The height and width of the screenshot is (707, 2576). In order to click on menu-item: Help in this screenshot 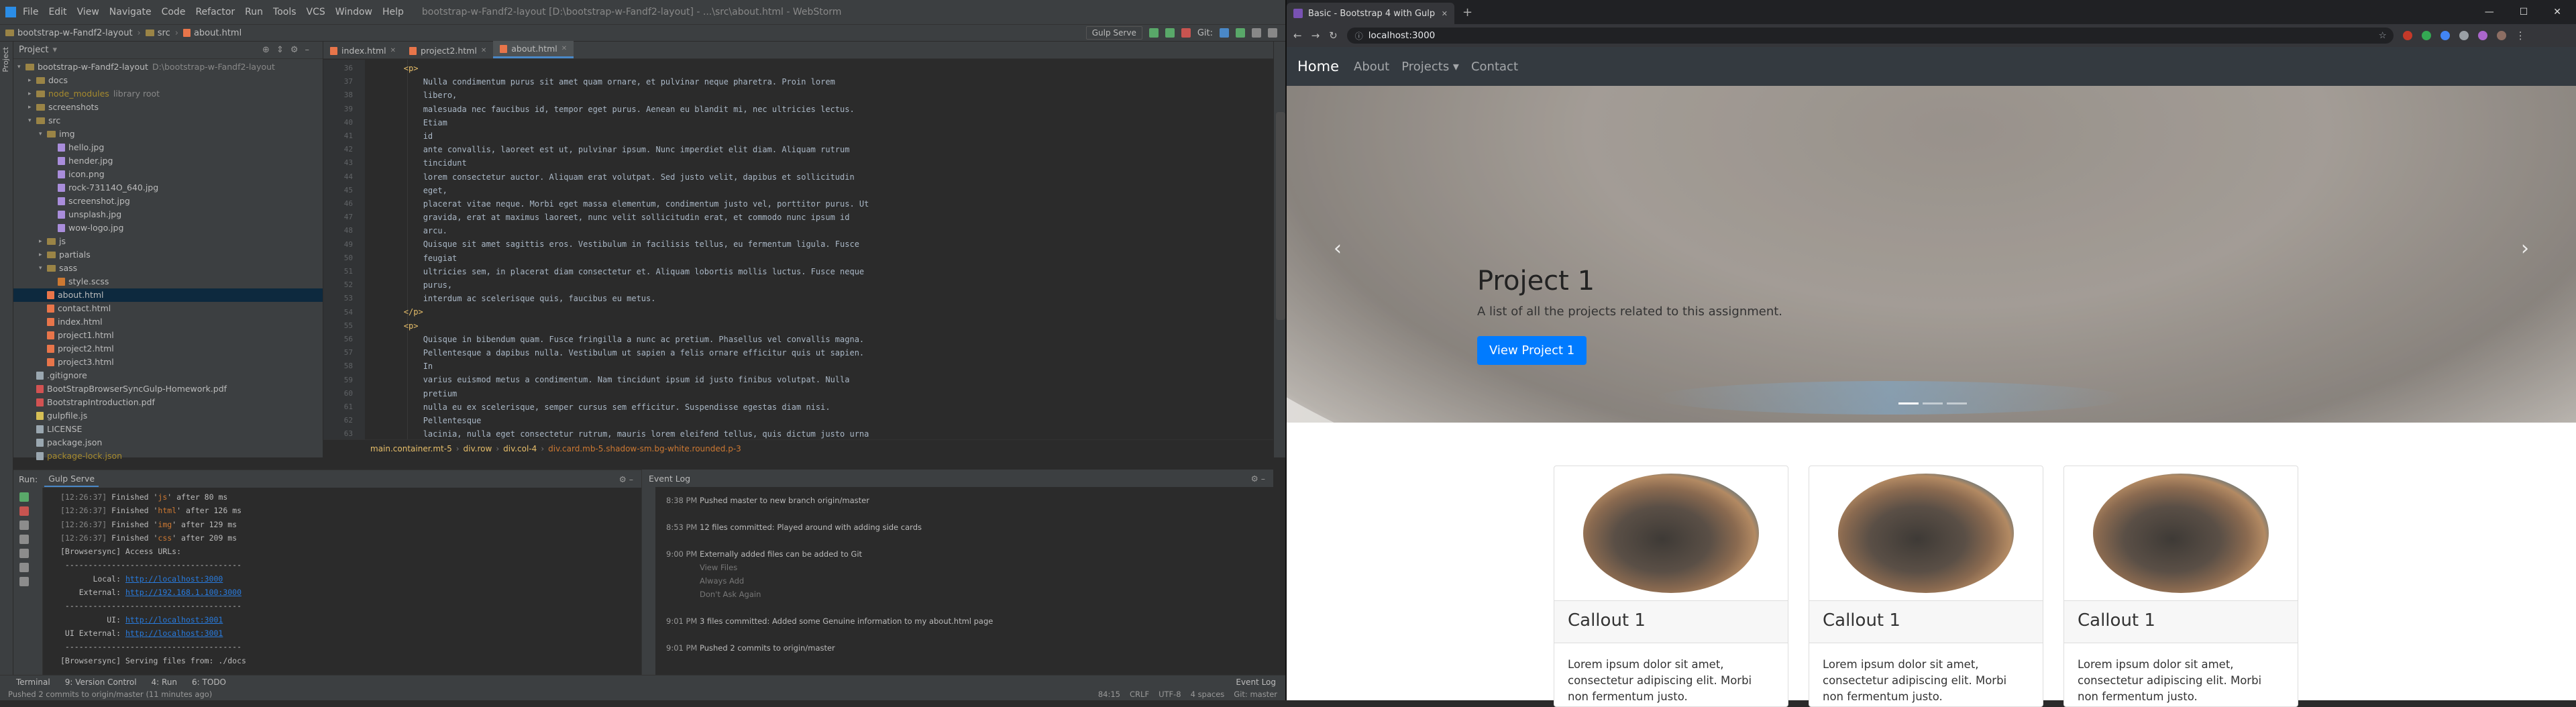, I will do `click(393, 12)`.